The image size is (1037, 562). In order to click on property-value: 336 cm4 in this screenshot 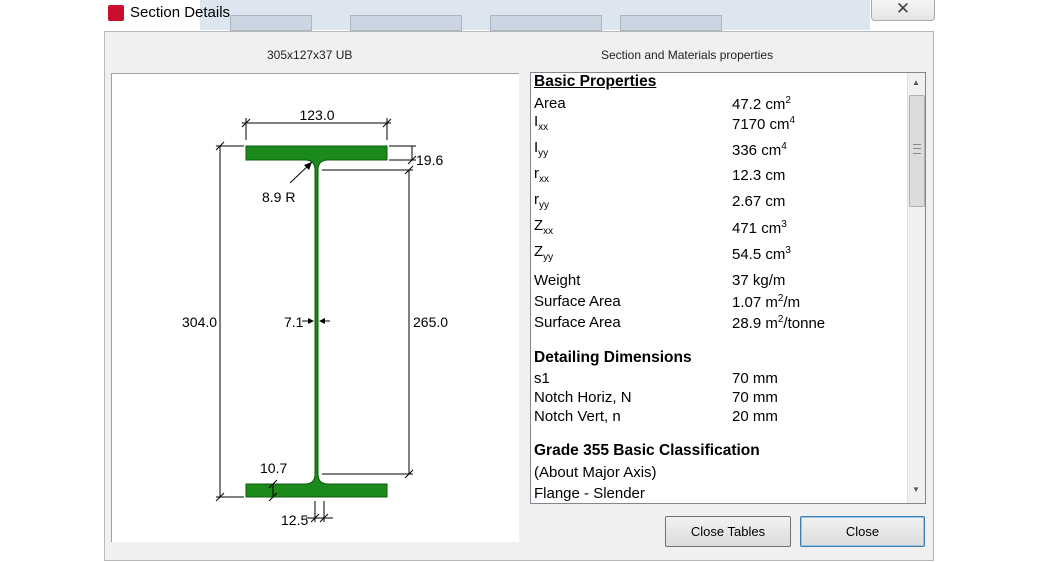, I will do `click(759, 150)`.